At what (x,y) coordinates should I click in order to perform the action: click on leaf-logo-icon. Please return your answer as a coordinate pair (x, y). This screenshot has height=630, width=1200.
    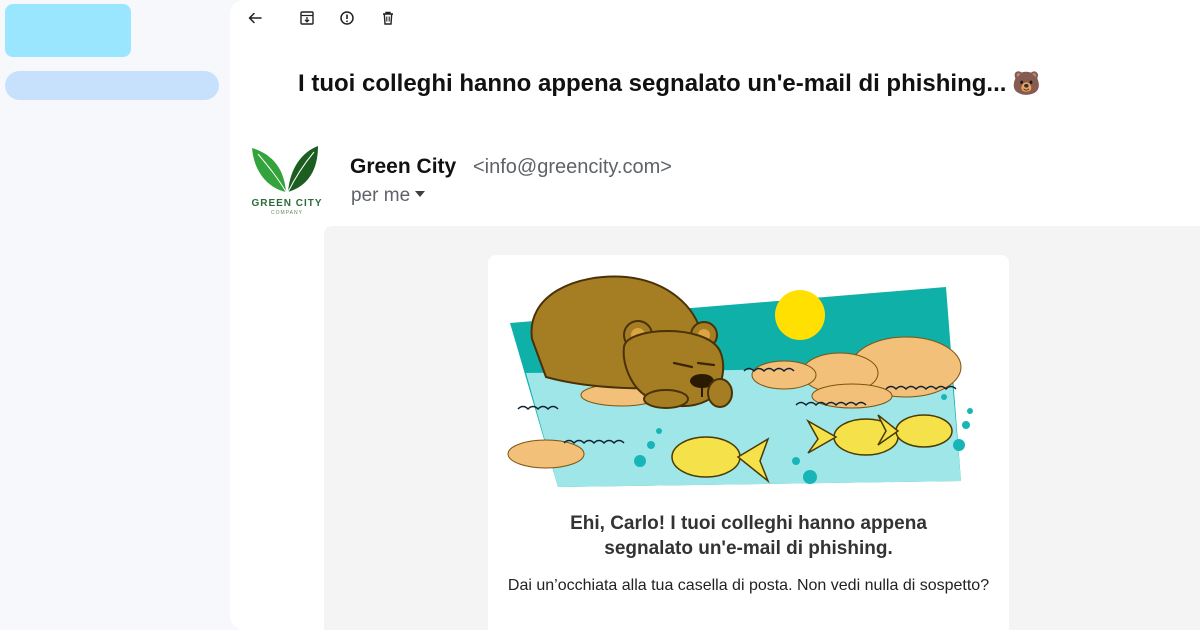
    Looking at the image, I should click on (285, 169).